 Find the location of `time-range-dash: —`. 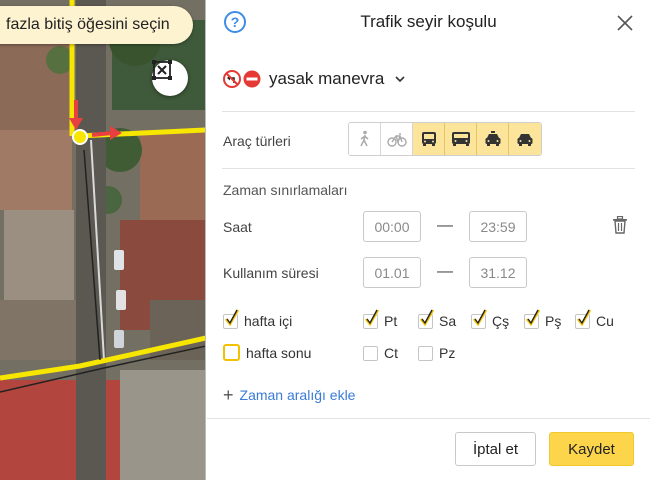

time-range-dash: — is located at coordinates (445, 225).